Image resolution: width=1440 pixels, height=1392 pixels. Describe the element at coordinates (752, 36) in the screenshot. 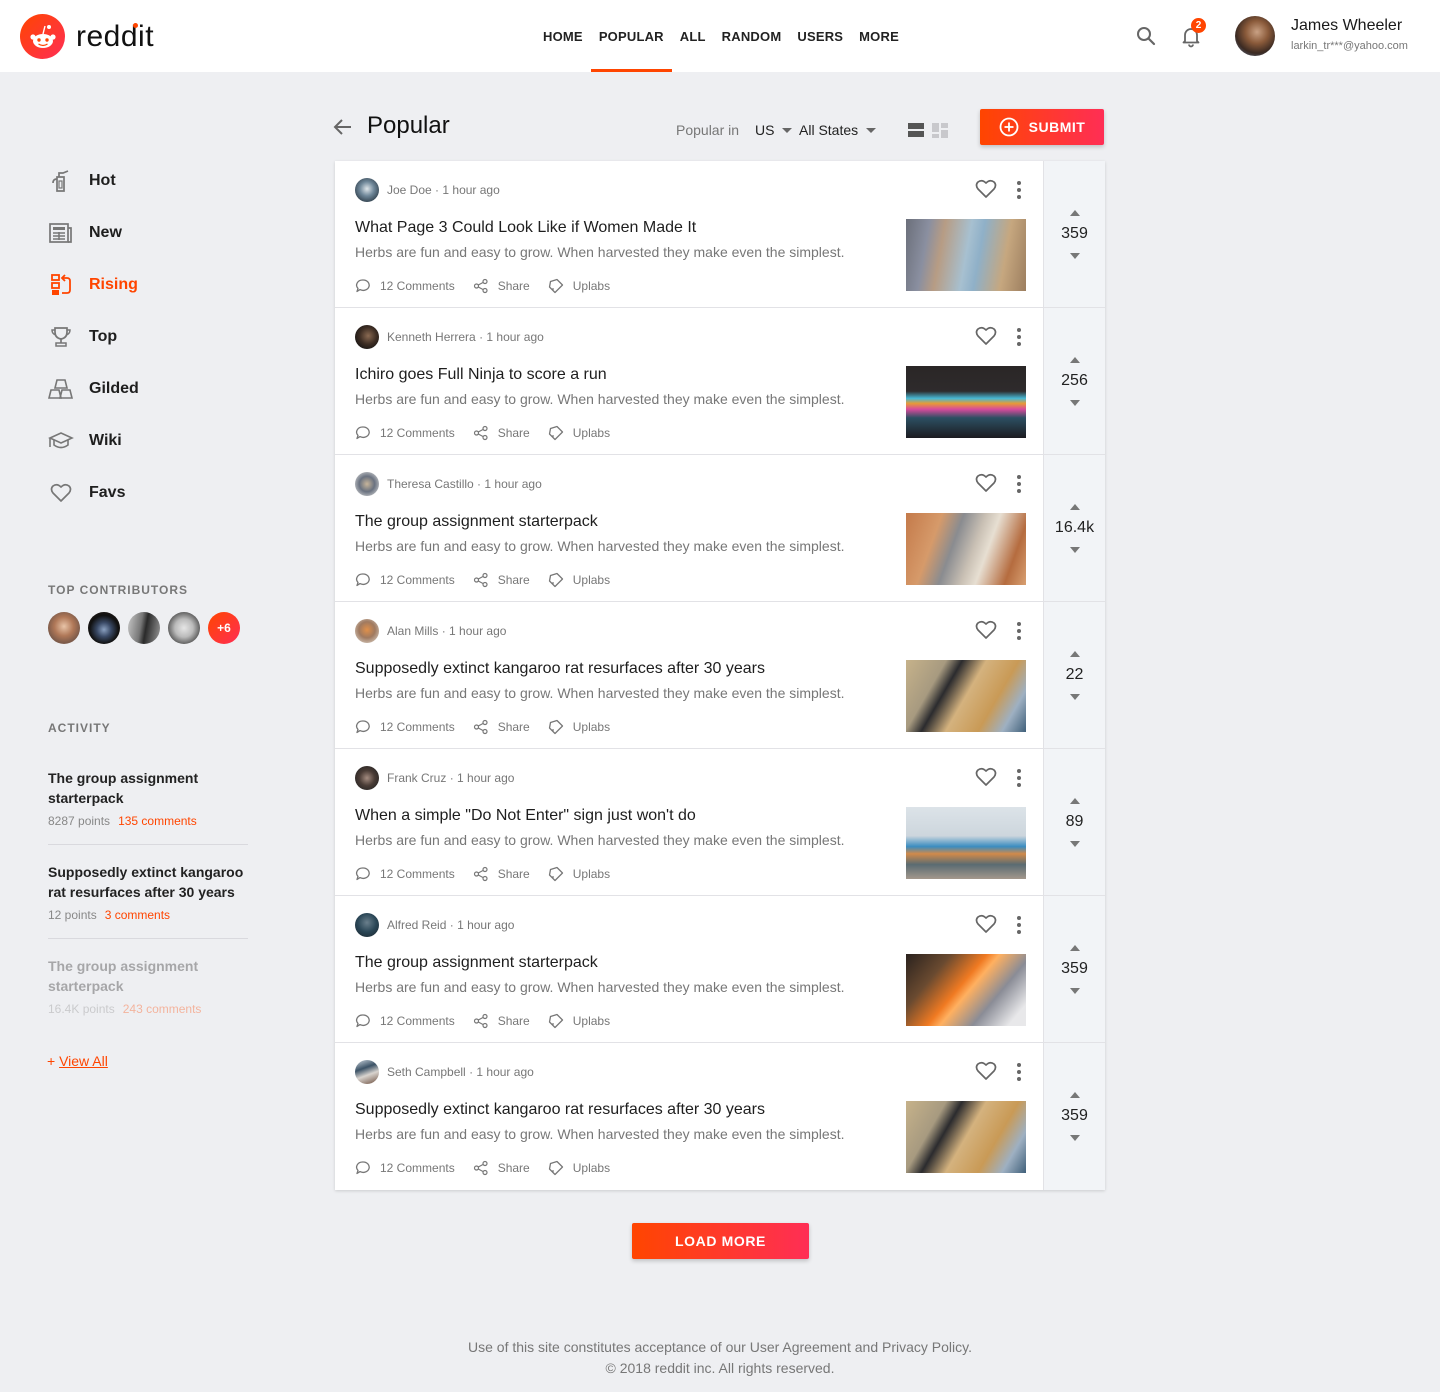

I see `nav-random: RANDOM` at that location.